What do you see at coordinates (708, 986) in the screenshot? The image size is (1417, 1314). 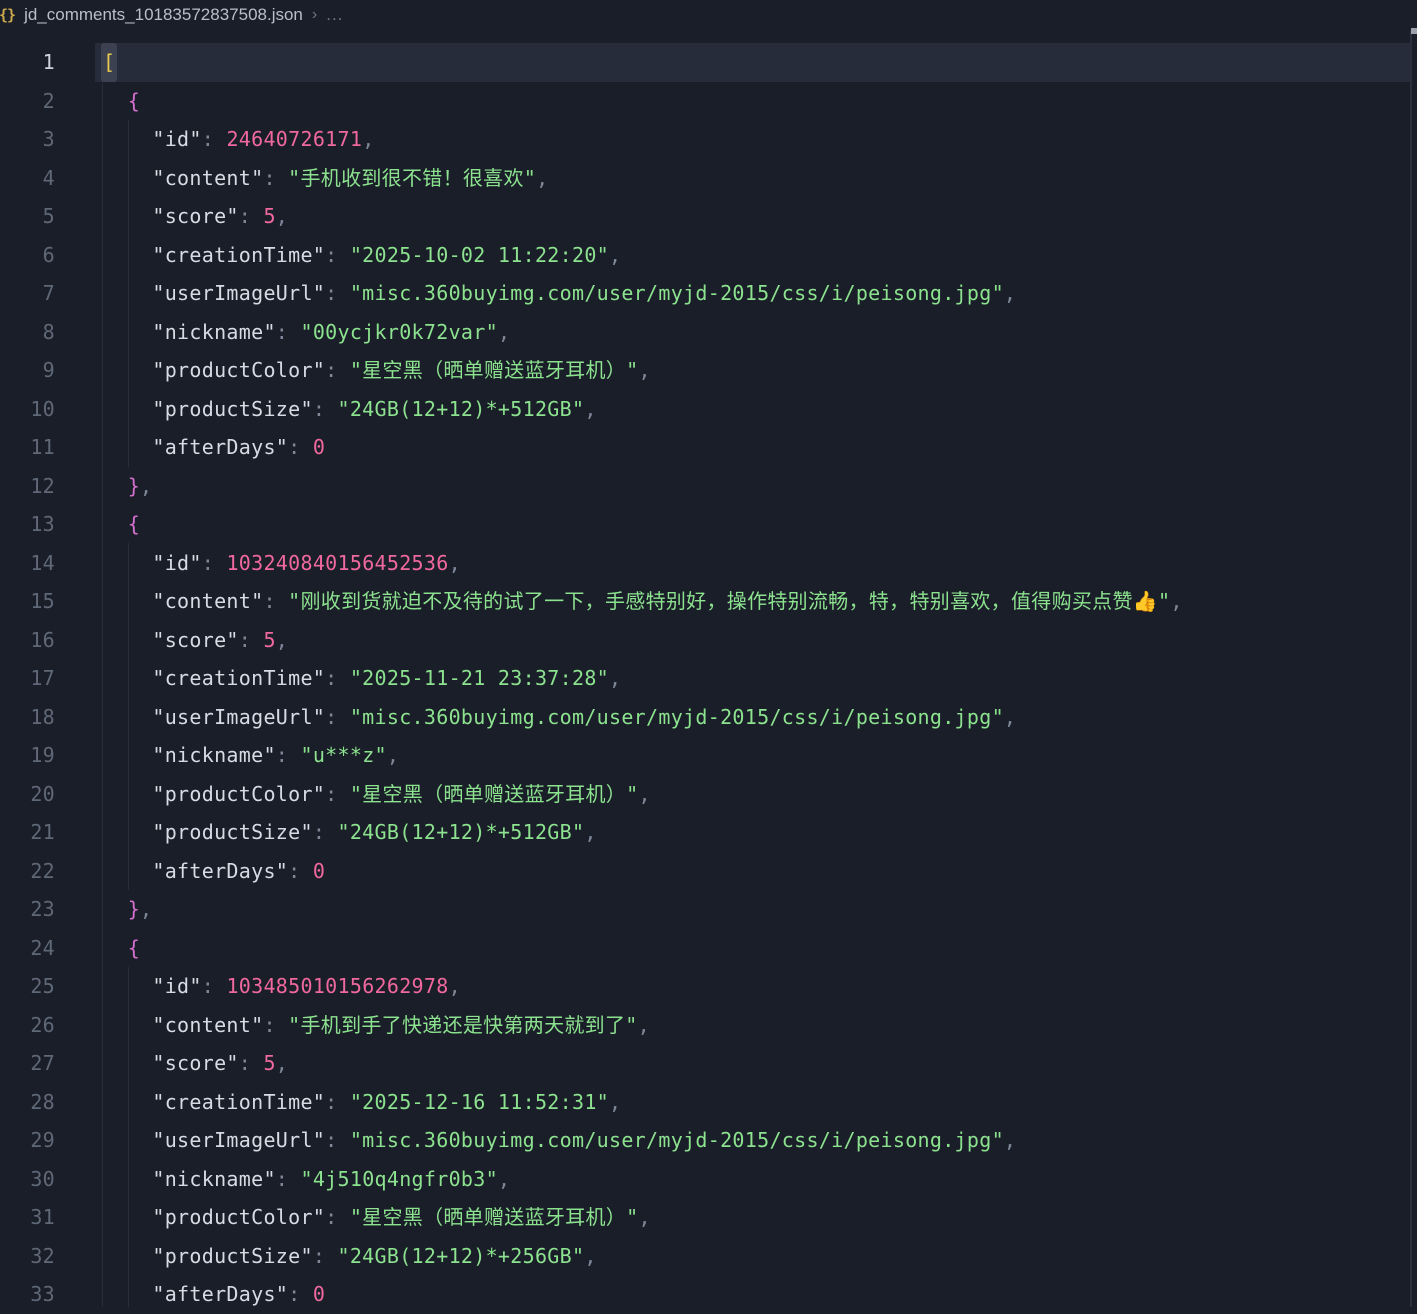 I see `code-line: 25 "id": 103485010156262978,` at bounding box center [708, 986].